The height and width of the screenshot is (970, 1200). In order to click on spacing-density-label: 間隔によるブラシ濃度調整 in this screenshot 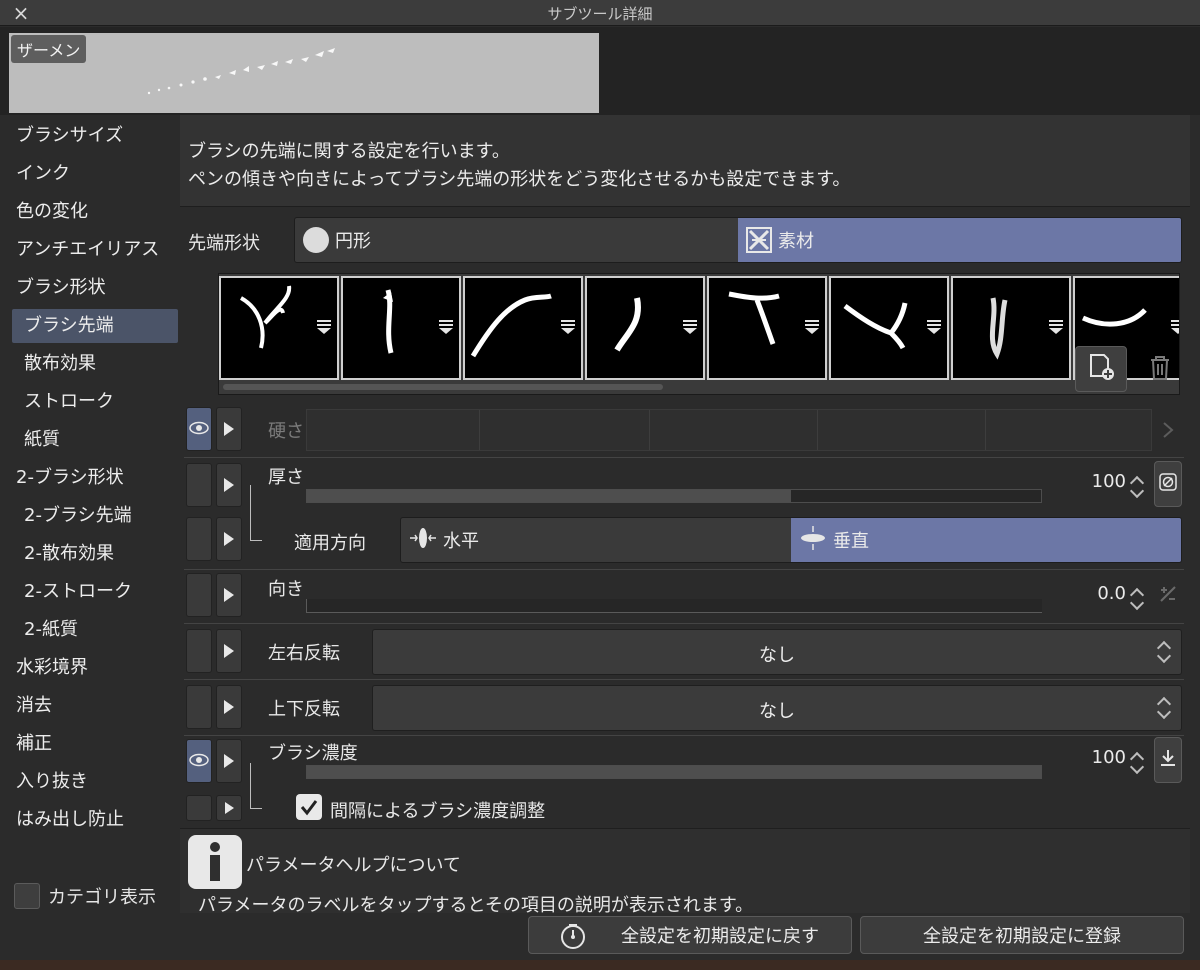, I will do `click(437, 810)`.